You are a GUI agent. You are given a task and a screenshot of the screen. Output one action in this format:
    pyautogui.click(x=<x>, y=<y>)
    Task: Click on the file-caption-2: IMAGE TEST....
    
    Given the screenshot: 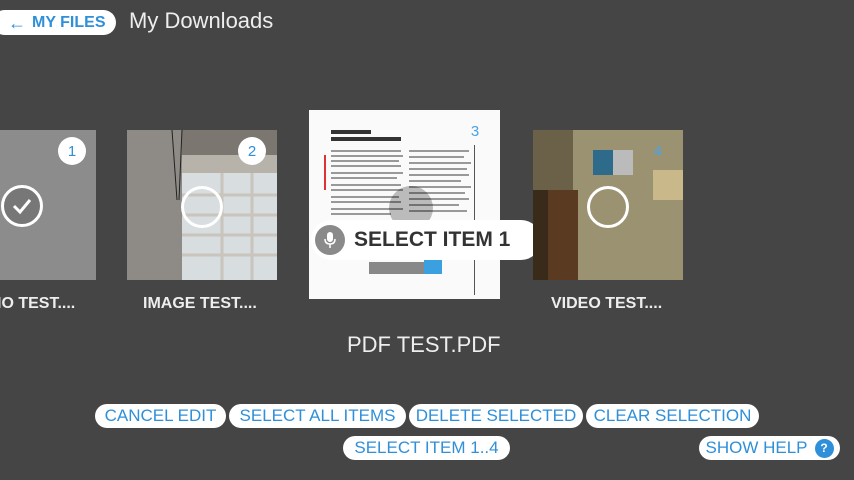 What is the action you would take?
    pyautogui.click(x=200, y=303)
    